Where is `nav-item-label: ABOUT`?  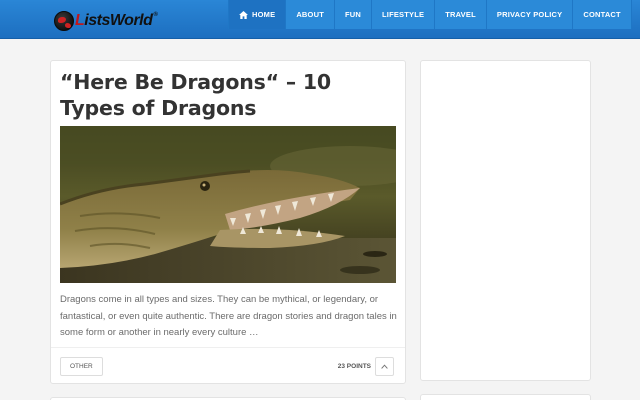
nav-item-label: ABOUT is located at coordinates (310, 14).